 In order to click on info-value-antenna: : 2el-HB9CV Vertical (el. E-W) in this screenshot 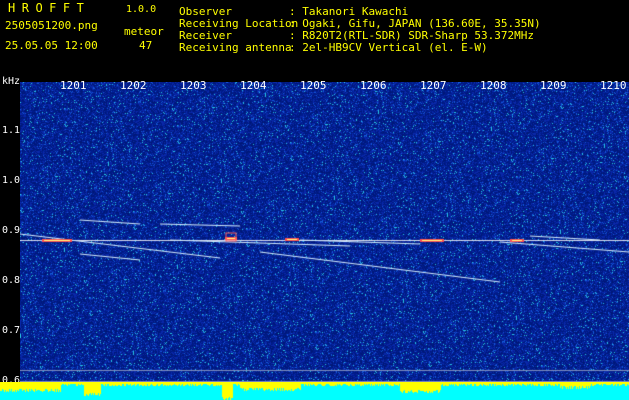, I will do `click(388, 47)`.